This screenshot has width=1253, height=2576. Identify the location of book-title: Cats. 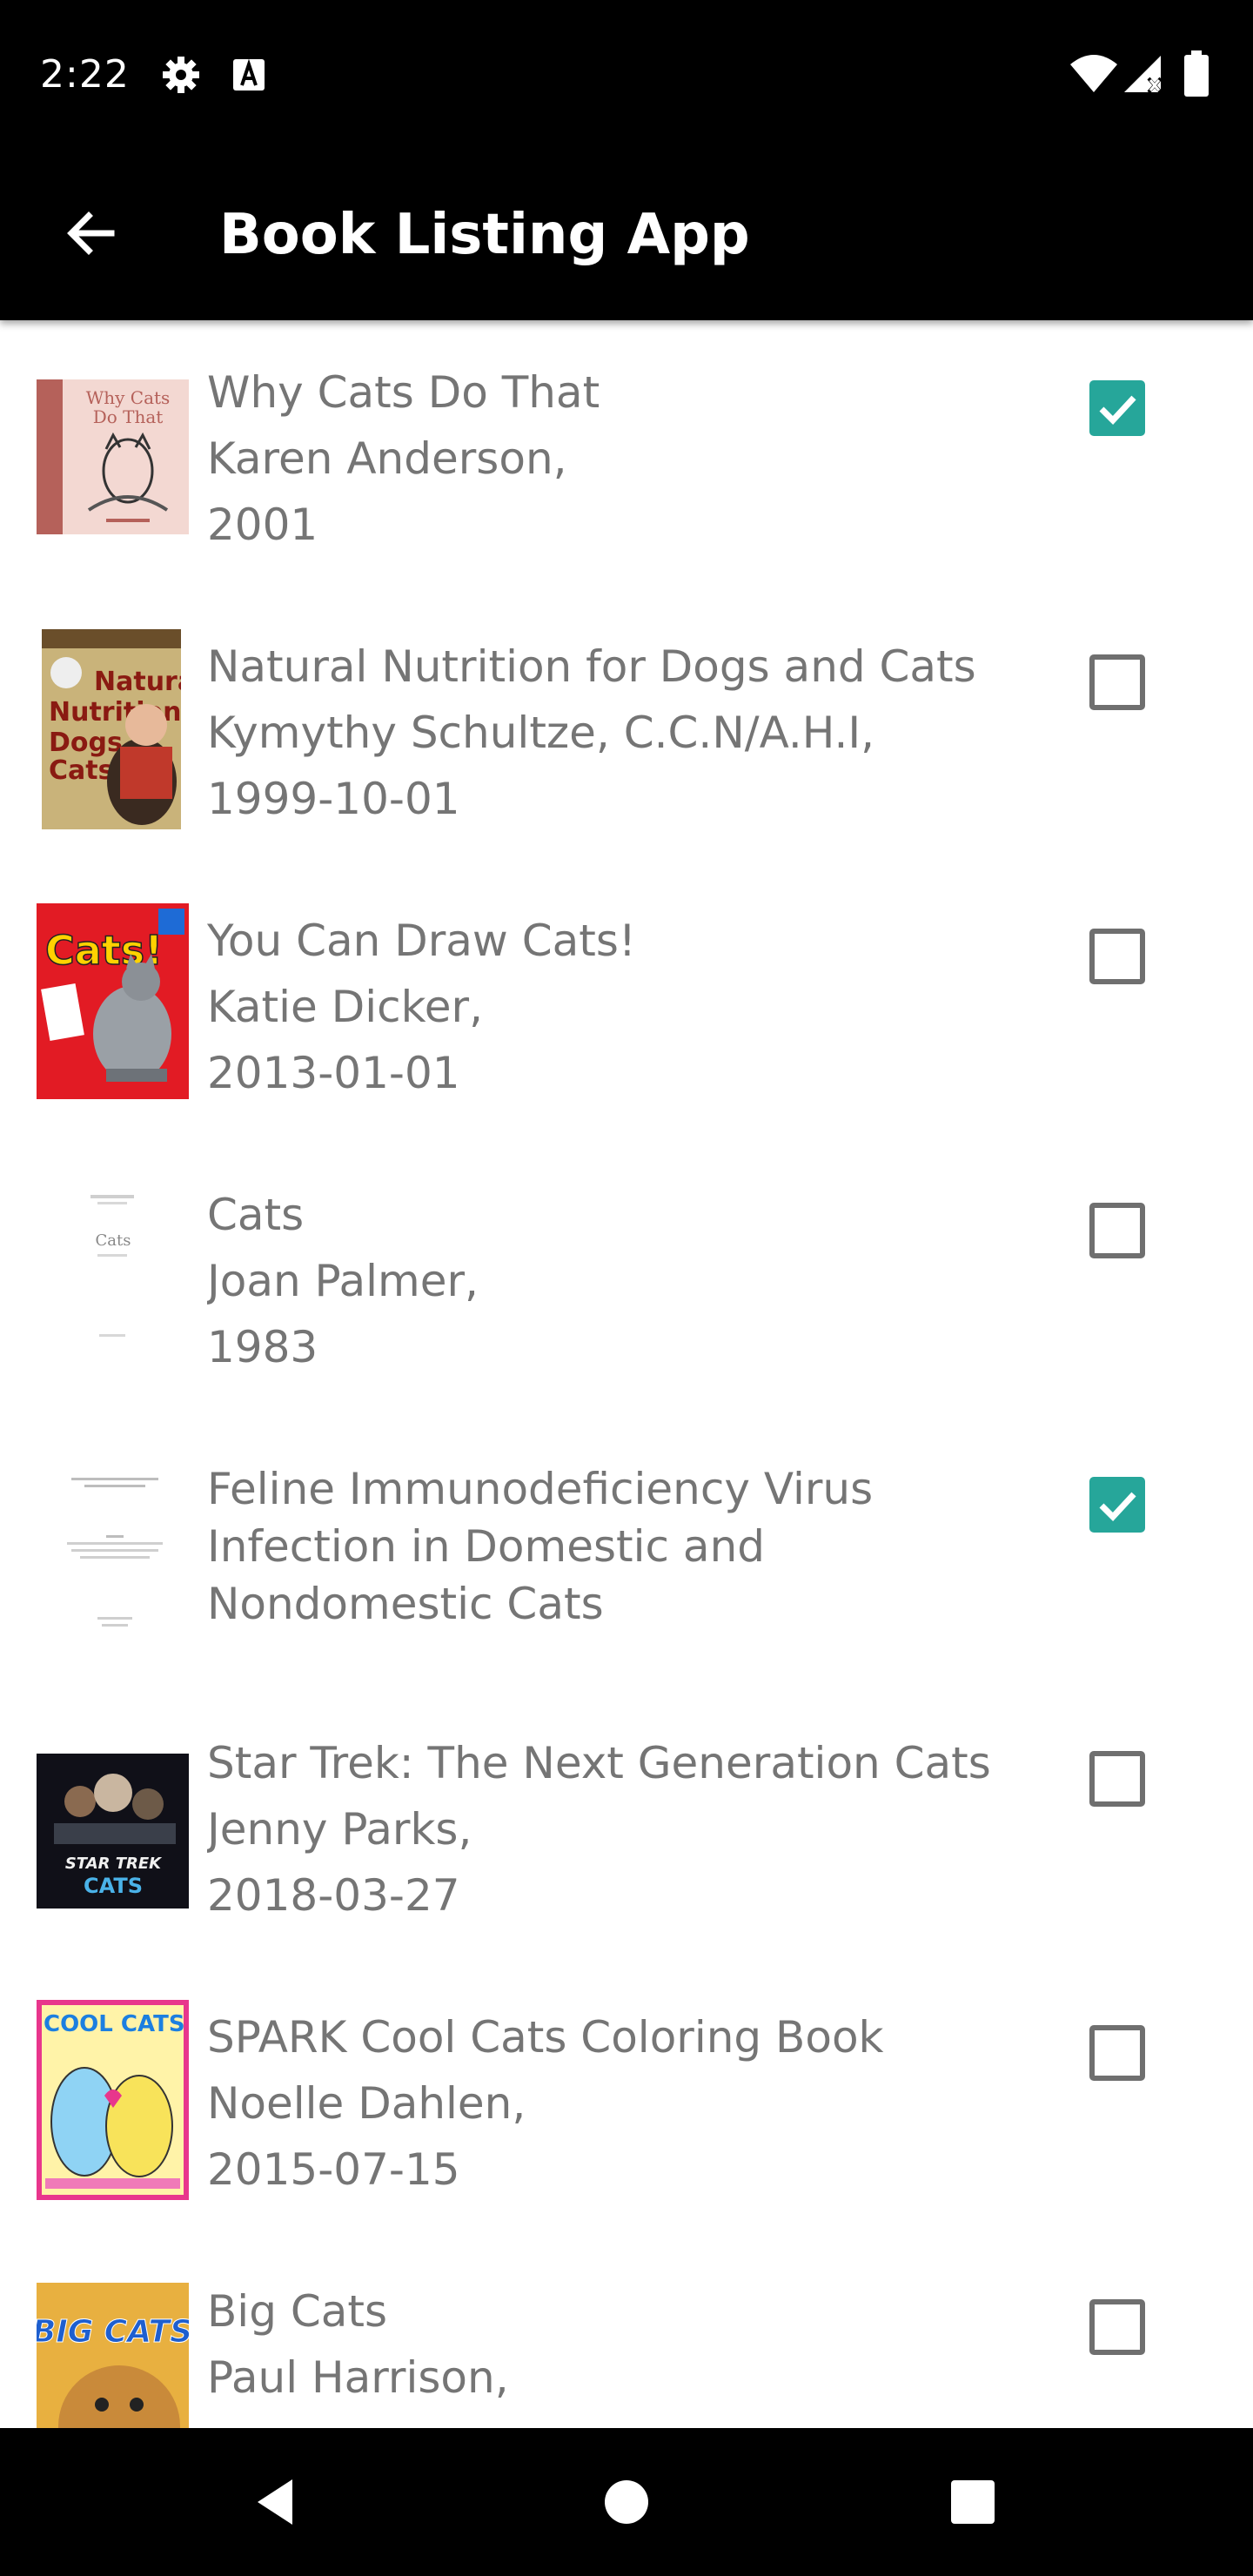
(256, 1215).